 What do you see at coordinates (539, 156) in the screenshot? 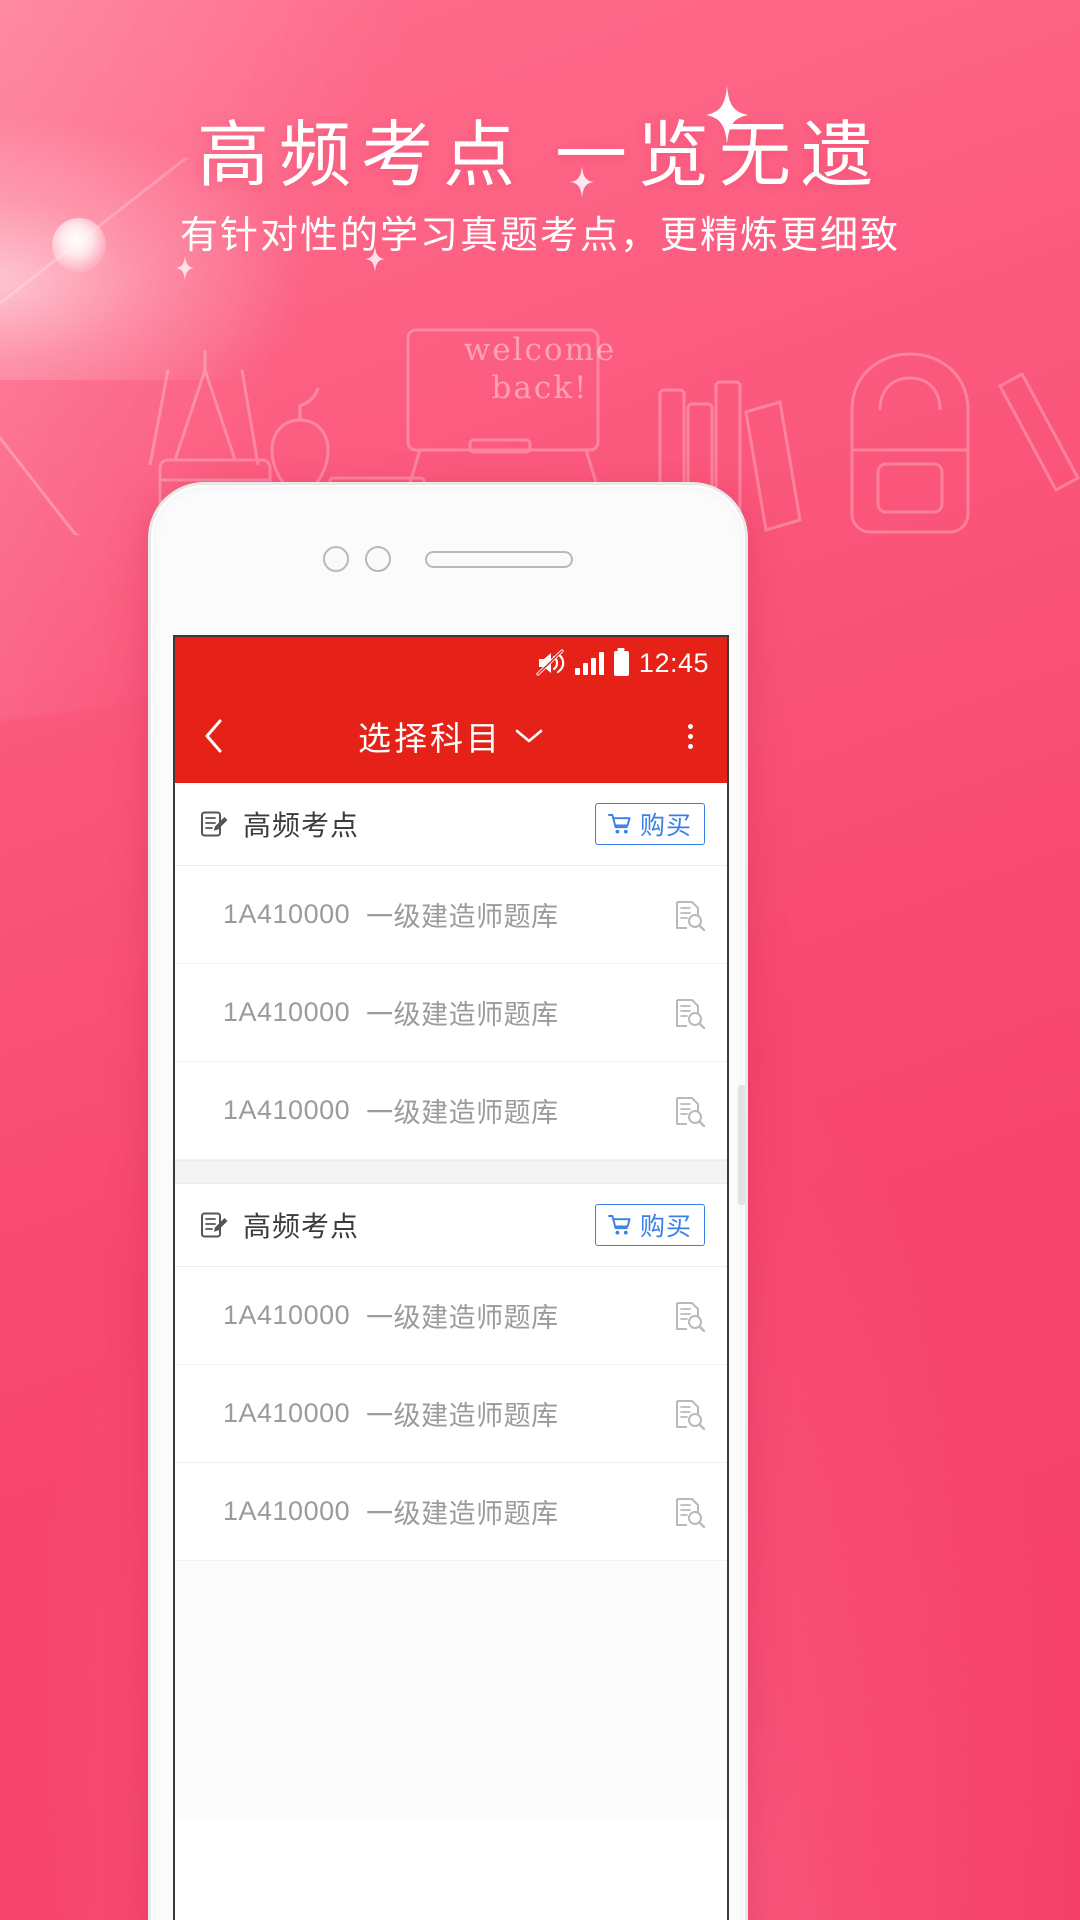
I see `poster-headline: 高频考点 一览无遗` at bounding box center [539, 156].